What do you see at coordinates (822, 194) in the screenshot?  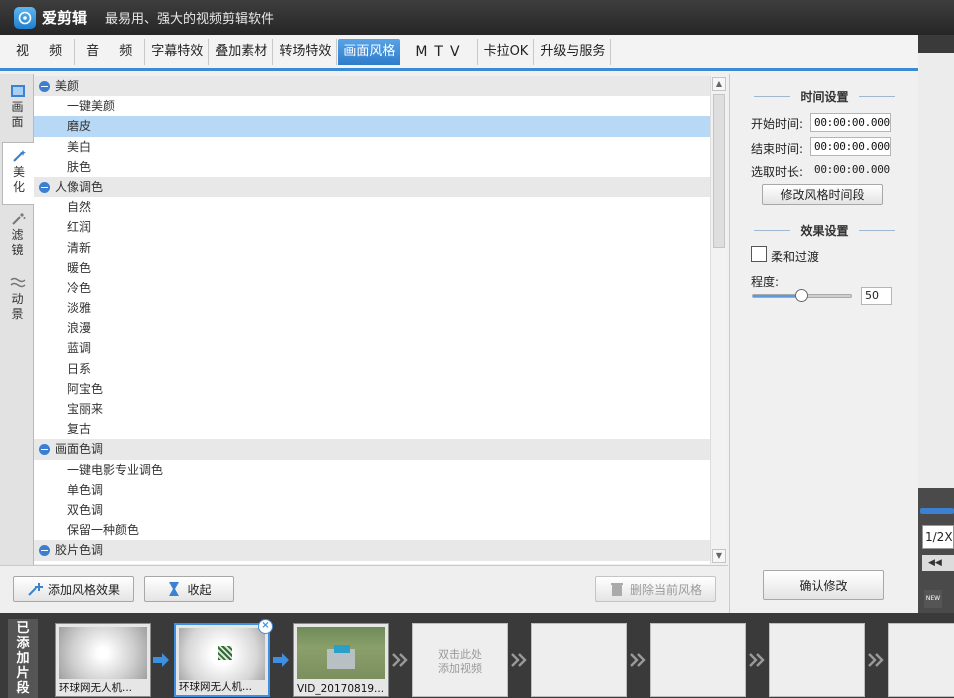 I see `modify-time-segment-button: 修改风格时间段` at bounding box center [822, 194].